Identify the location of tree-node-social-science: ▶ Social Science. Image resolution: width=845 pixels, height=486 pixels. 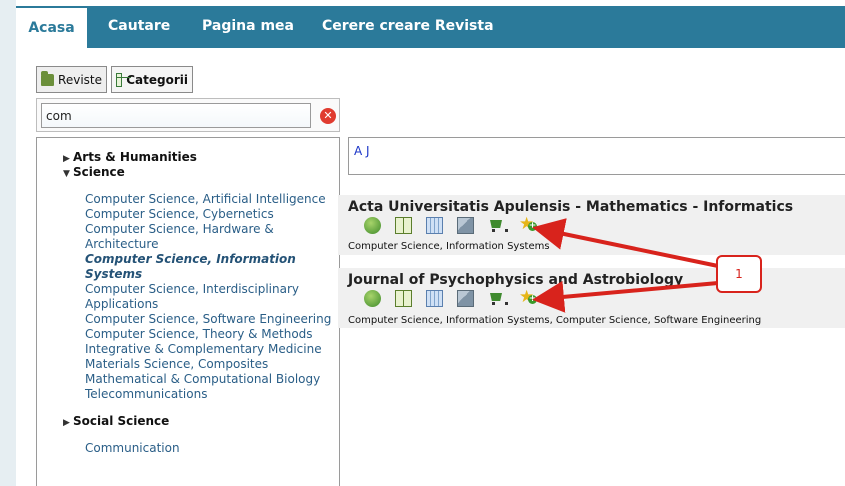
(116, 421).